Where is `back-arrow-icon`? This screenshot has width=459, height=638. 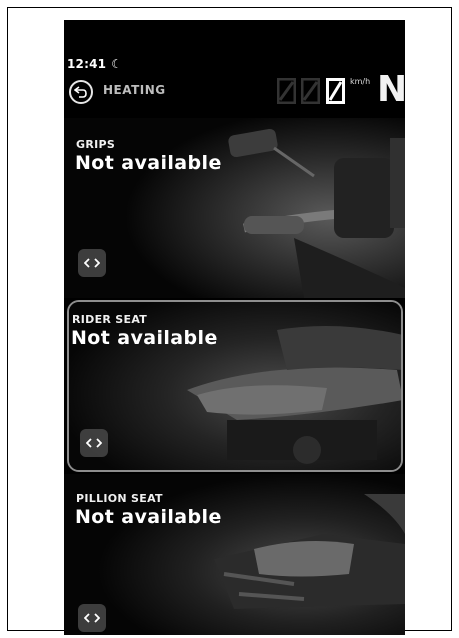
back-arrow-icon is located at coordinates (80, 92).